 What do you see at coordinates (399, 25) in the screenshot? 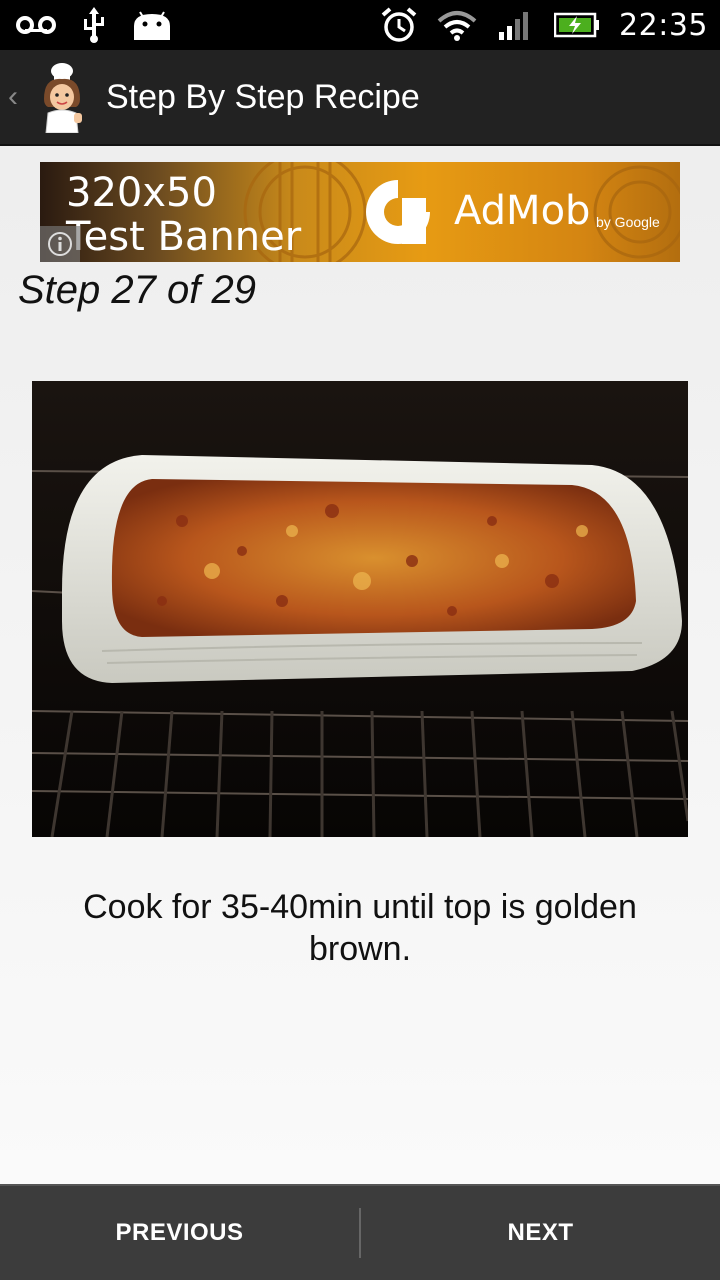
I see `alarm-icon` at bounding box center [399, 25].